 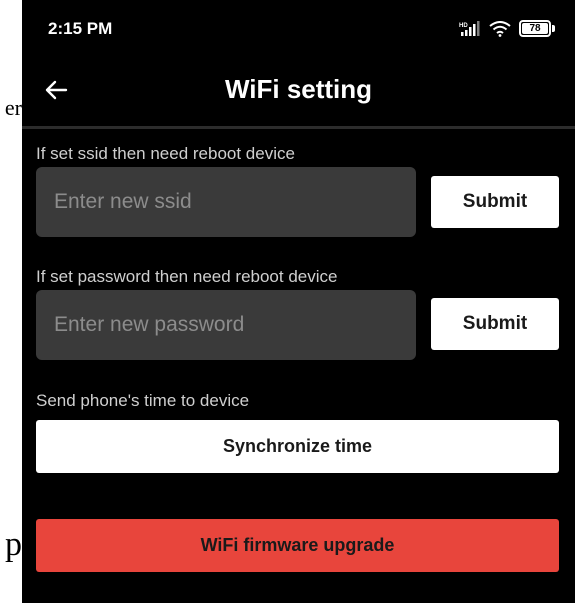 I want to click on ssid-input, so click(x=226, y=202).